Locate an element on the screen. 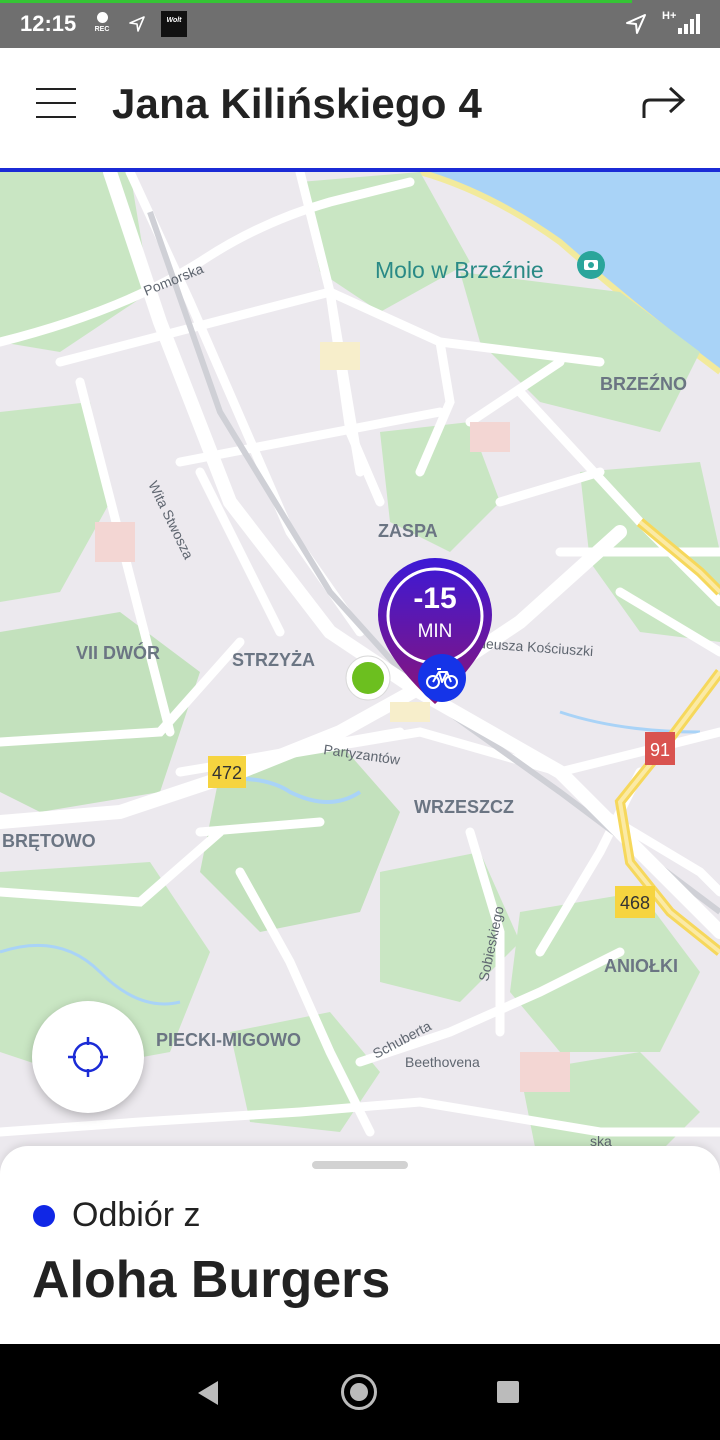  district-strzyza: STRZYŻA is located at coordinates (273, 660).